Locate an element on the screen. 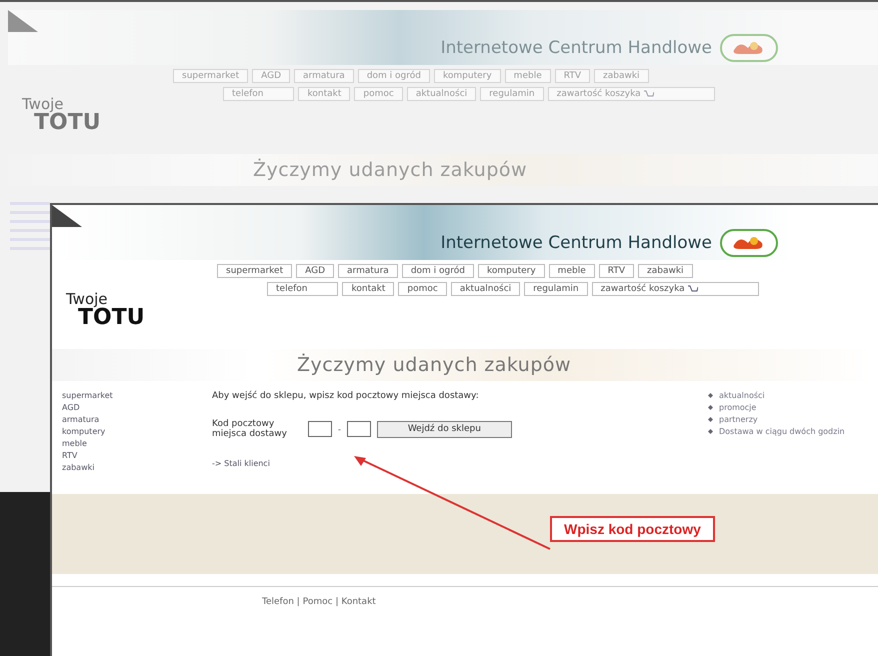 This screenshot has width=878, height=656. nav-link: supermarket is located at coordinates (254, 271).